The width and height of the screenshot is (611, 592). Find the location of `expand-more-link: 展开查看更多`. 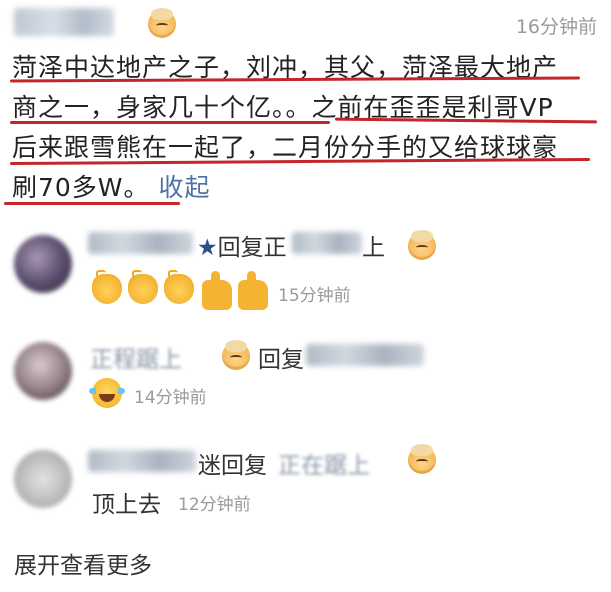

expand-more-link: 展开查看更多 is located at coordinates (83, 563).